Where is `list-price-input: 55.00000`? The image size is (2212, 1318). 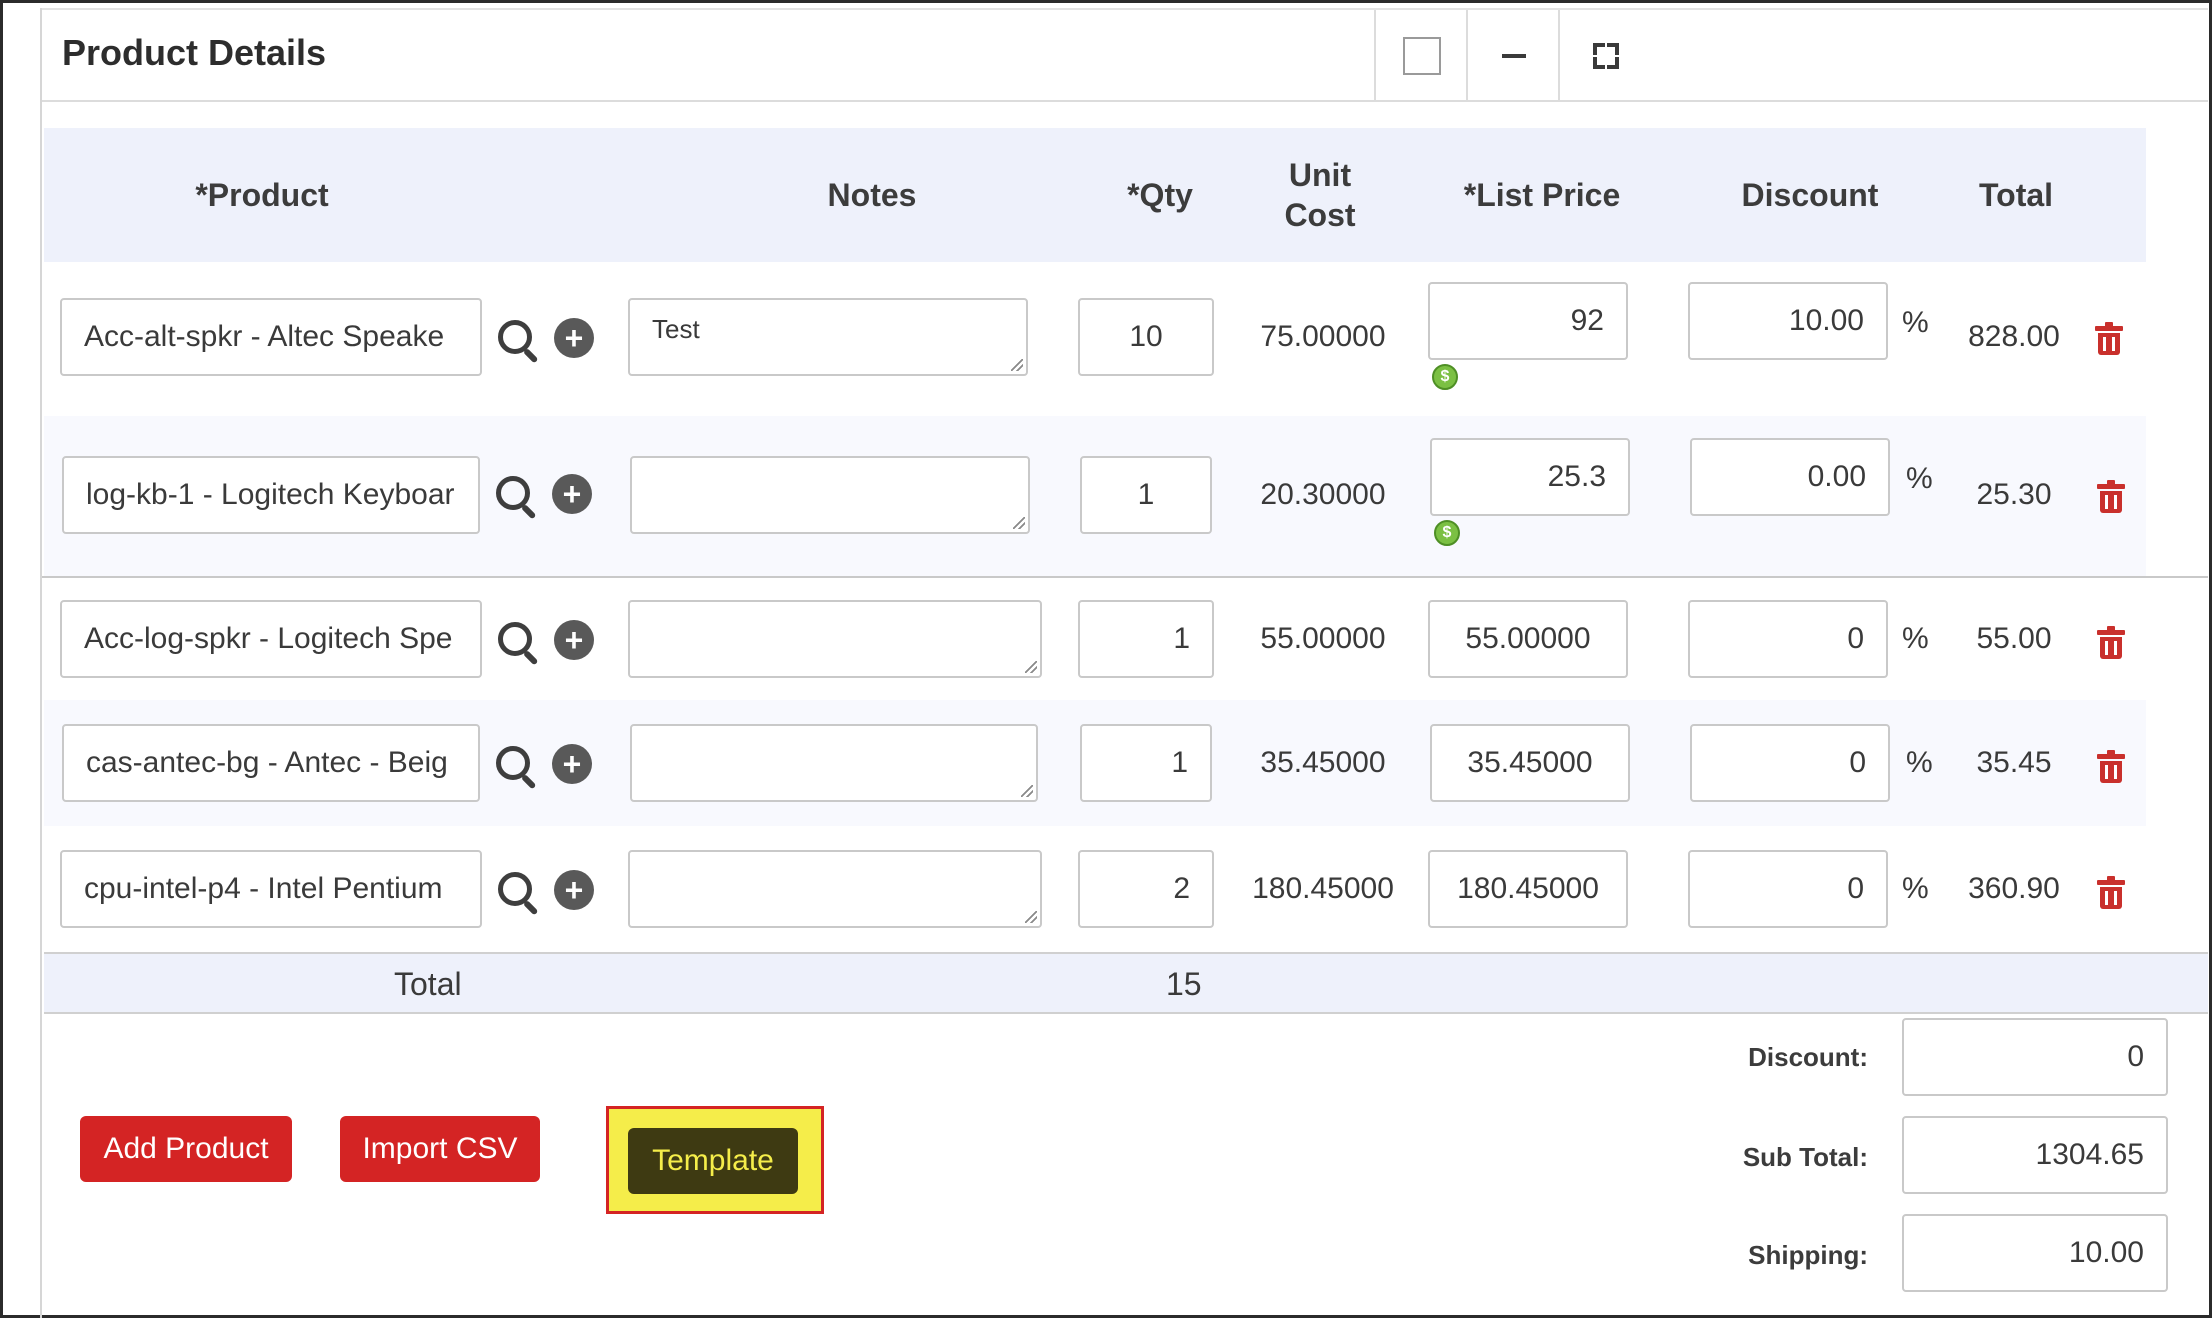
list-price-input: 55.00000 is located at coordinates (1528, 639).